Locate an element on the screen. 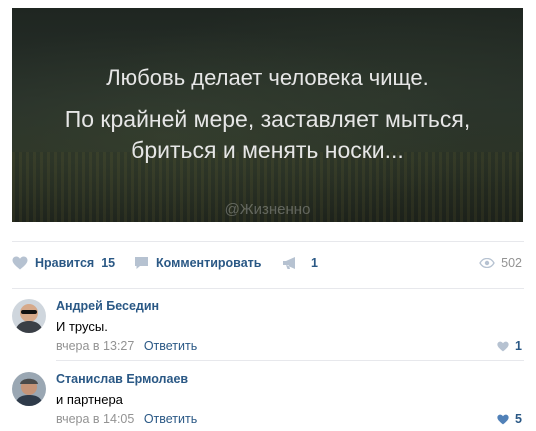  quote-line-1: Любовь делает человека чище. is located at coordinates (267, 77).